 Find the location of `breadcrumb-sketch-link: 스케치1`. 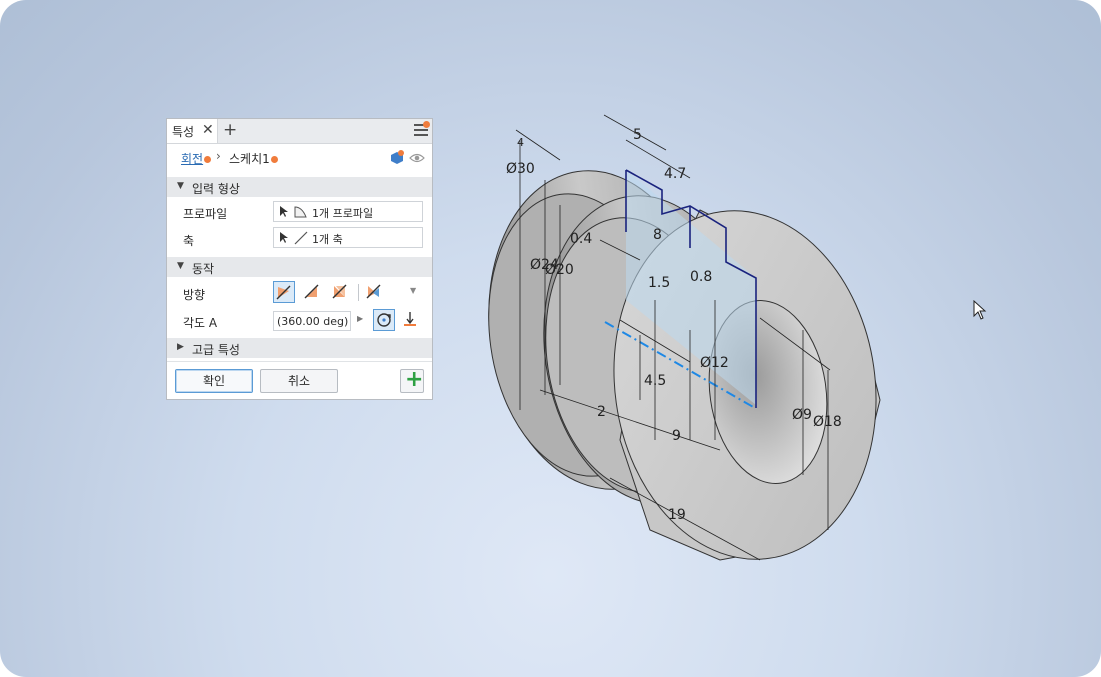

breadcrumb-sketch-link: 스케치1 is located at coordinates (253, 158).